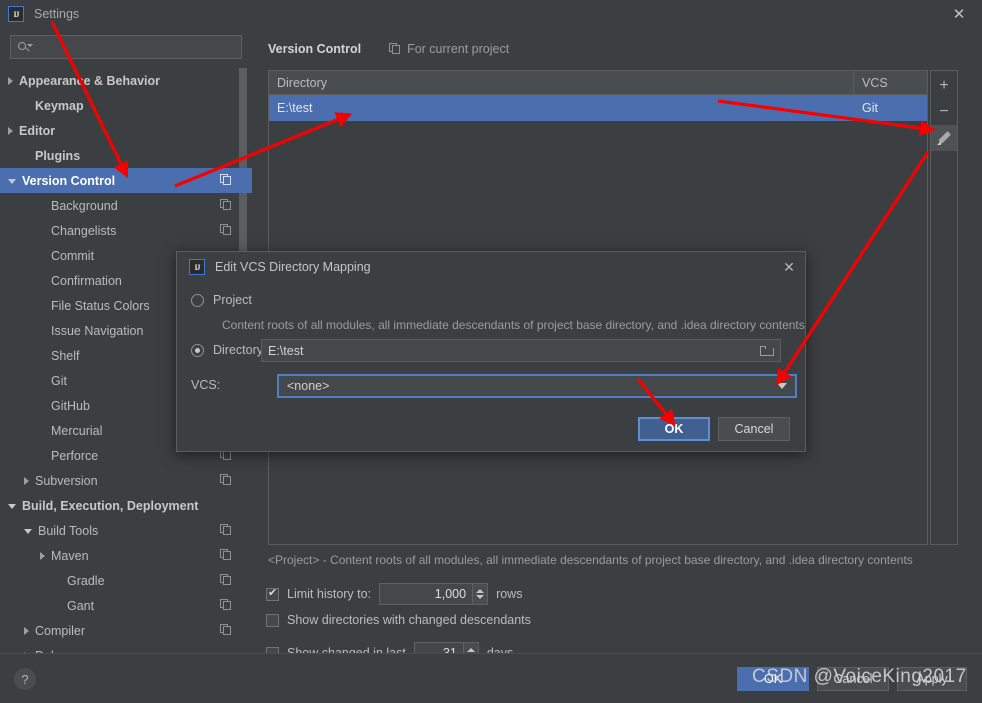 The height and width of the screenshot is (703, 982). Describe the element at coordinates (70, 555) in the screenshot. I see `sidebar-item-label: Maven` at that location.